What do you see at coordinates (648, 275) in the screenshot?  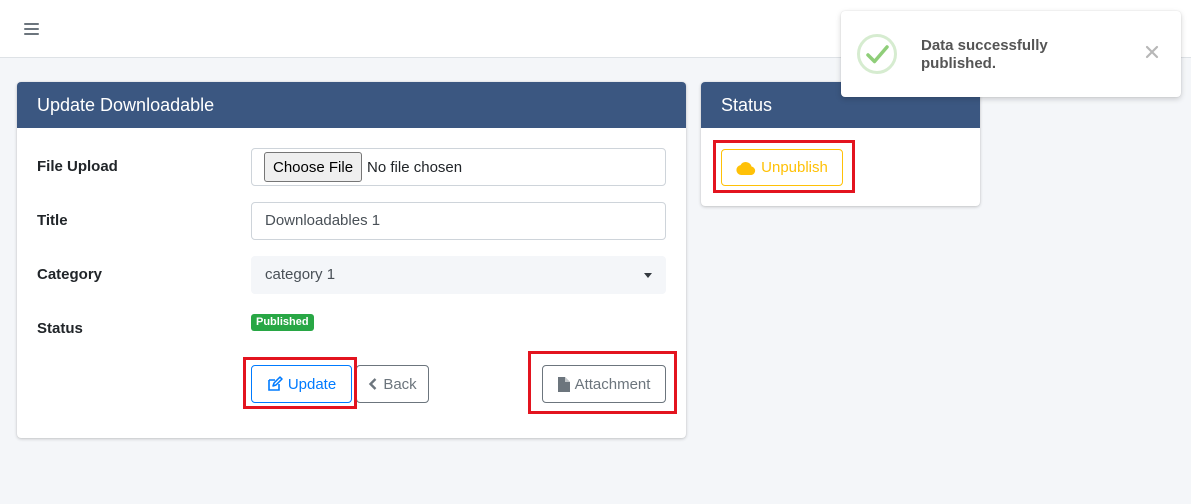 I see `caret-down-icon` at bounding box center [648, 275].